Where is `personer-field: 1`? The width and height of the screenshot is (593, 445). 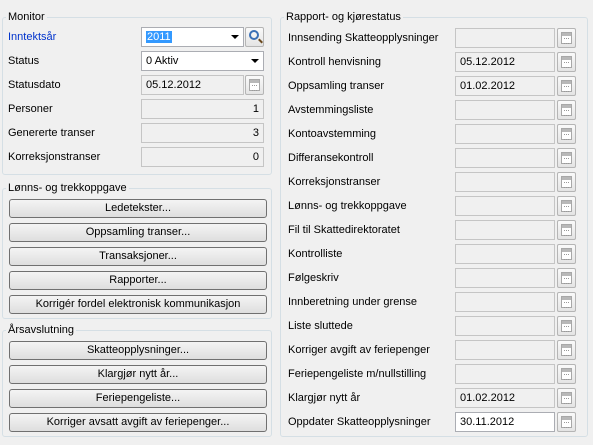 personer-field: 1 is located at coordinates (202, 109).